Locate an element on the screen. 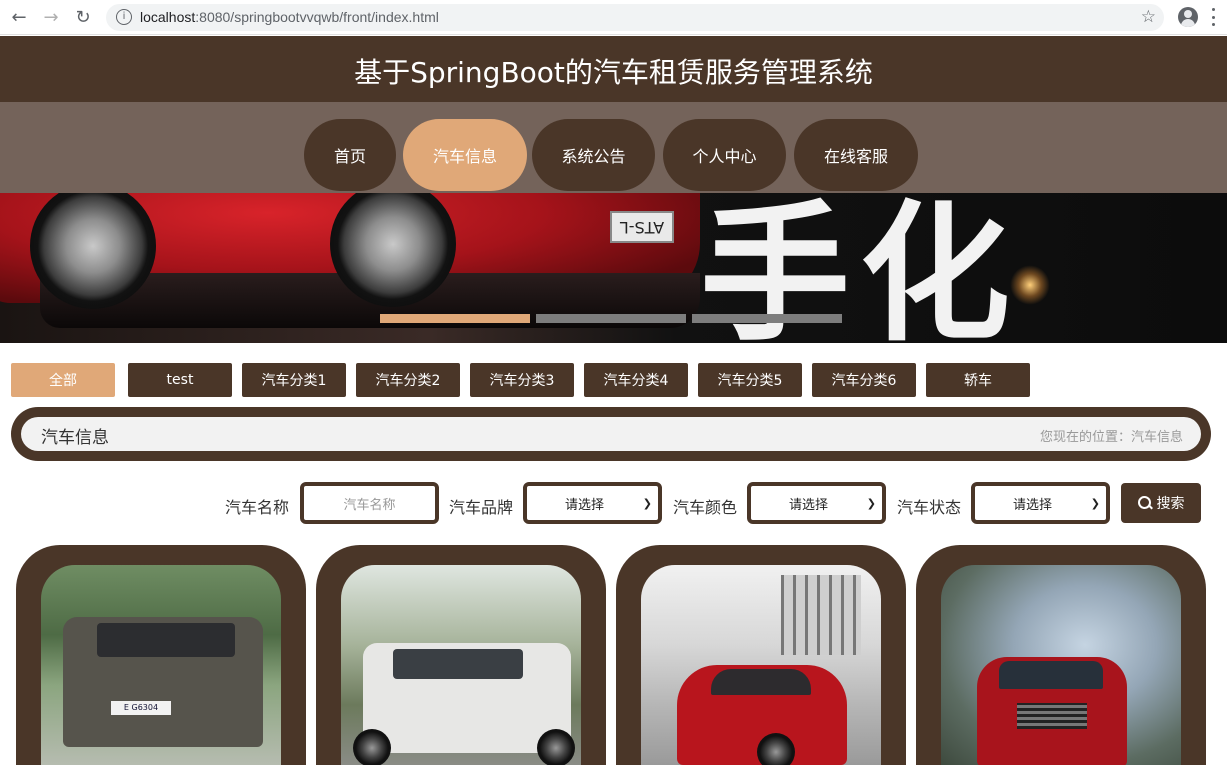  nav-car-info: 汽车信息 is located at coordinates (465, 155).